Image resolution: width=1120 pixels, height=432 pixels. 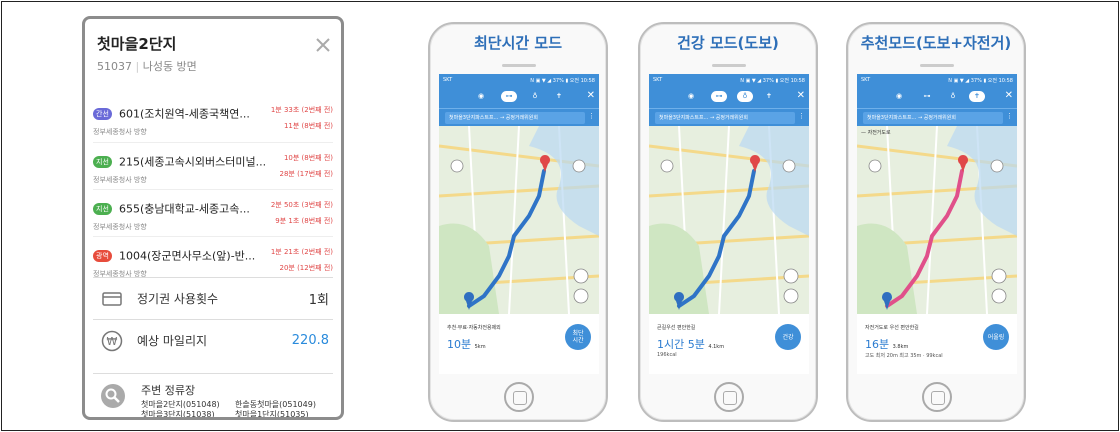 I want to click on stop-subtitle: 51037 | 나성동 방면, so click(x=147, y=66).